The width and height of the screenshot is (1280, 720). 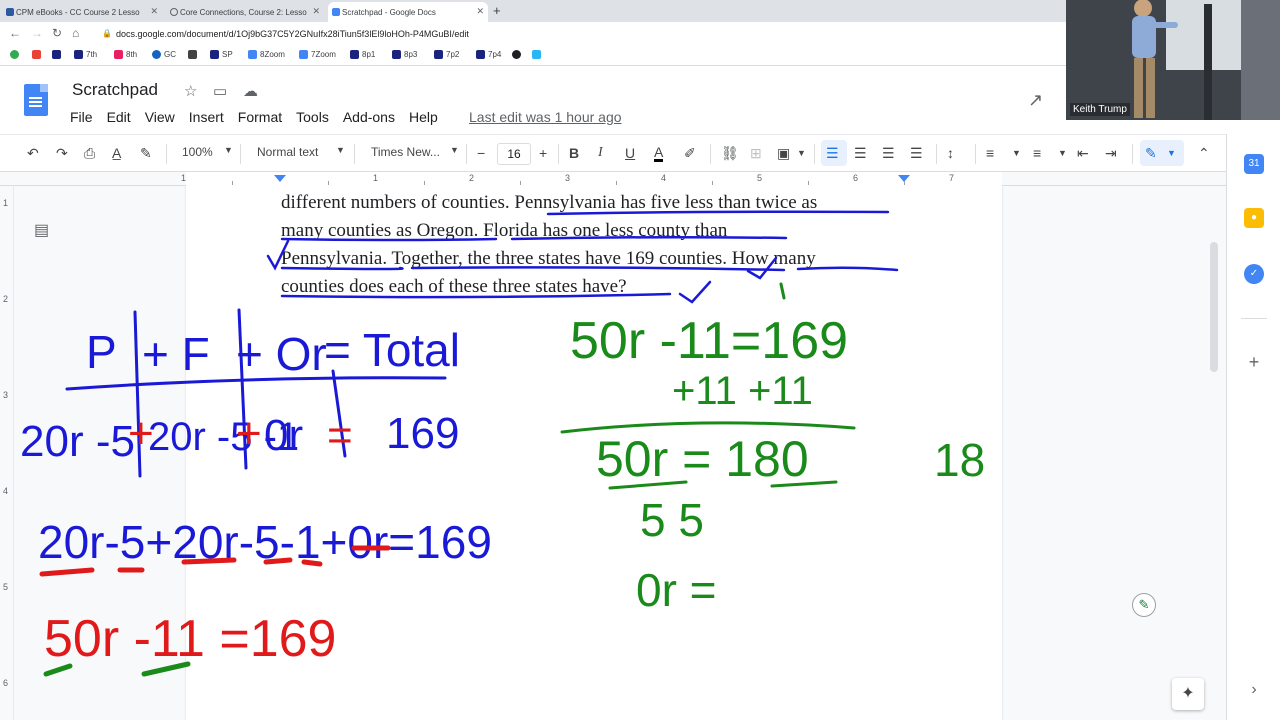 What do you see at coordinates (1204, 153) in the screenshot?
I see `collapse-toolbar-icon: ⌃` at bounding box center [1204, 153].